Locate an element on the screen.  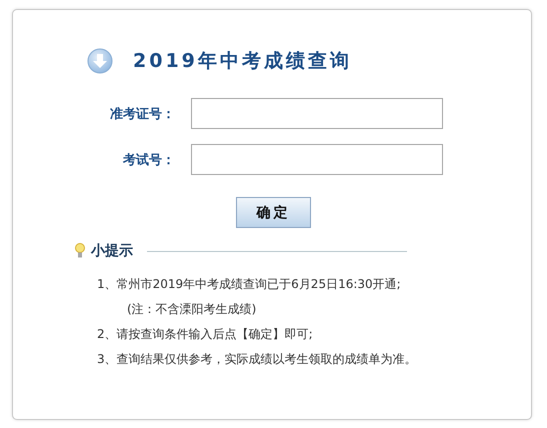
confirm-button: 确定 is located at coordinates (273, 212).